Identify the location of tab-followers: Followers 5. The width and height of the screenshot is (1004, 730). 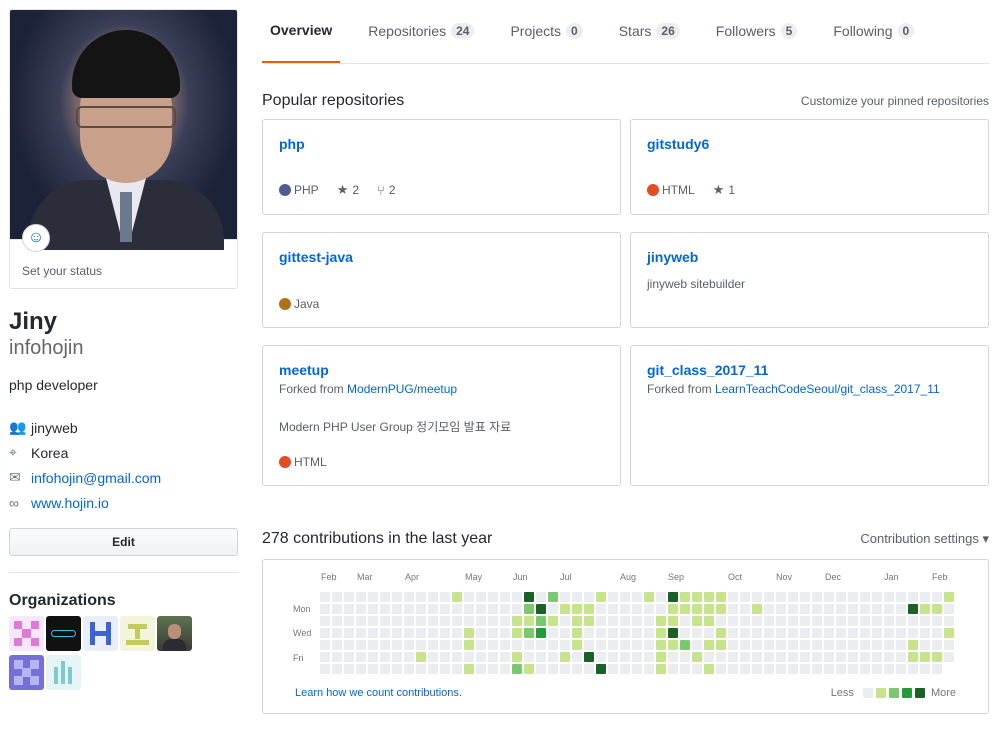
(757, 31).